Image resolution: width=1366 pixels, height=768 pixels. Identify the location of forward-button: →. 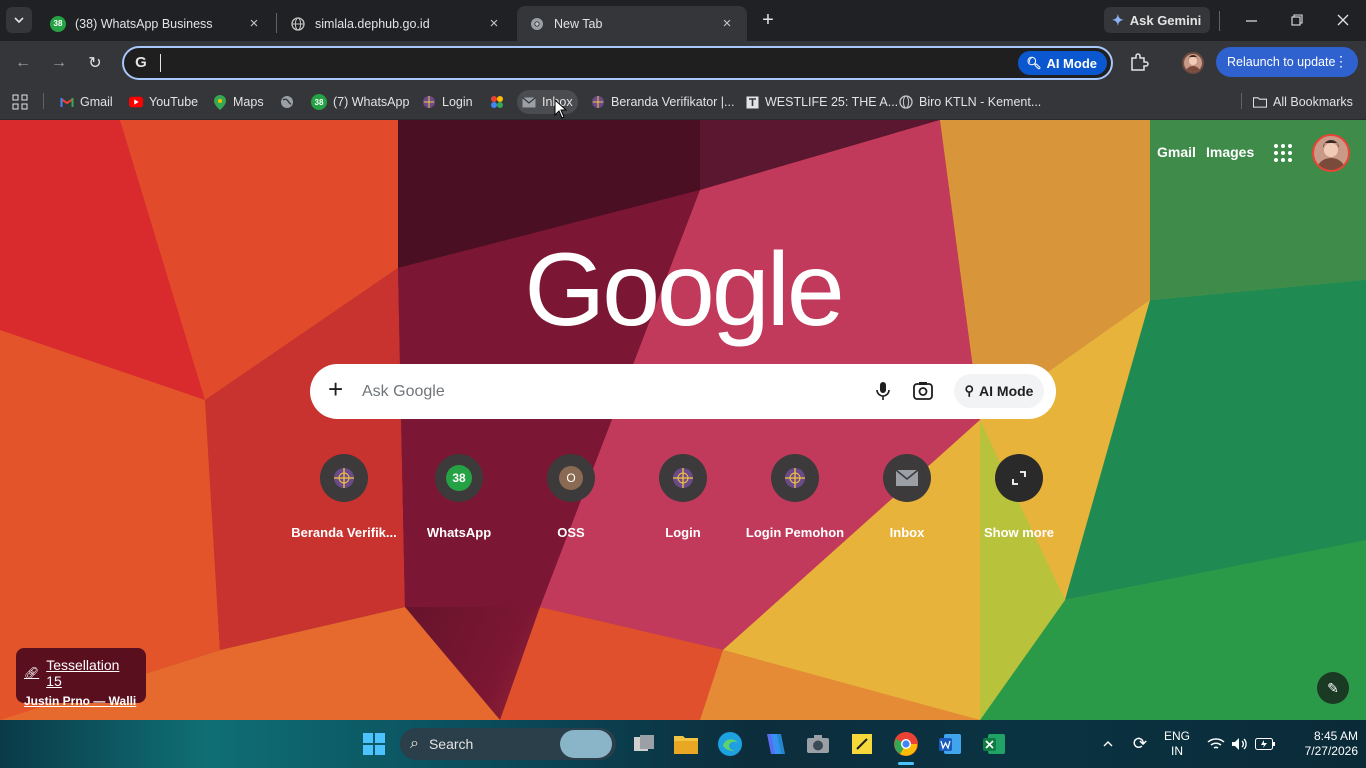
(59, 63).